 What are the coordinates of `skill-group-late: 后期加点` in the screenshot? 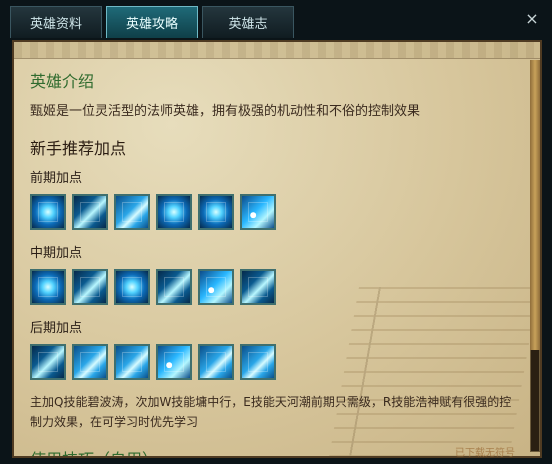 It's located at (275, 348).